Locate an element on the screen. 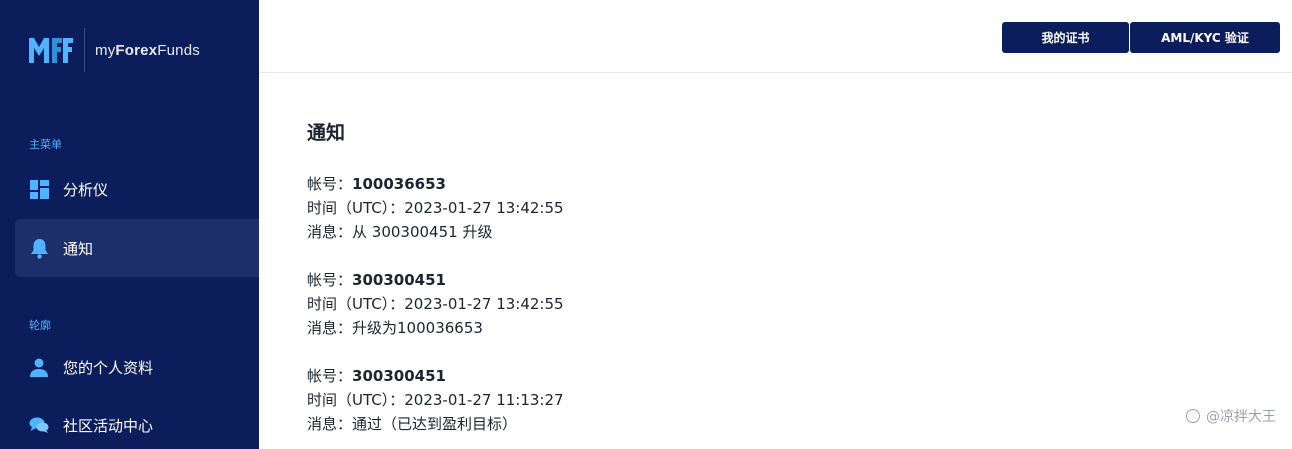 This screenshot has width=1292, height=449. message-text: 从 300300451 升级 is located at coordinates (422, 232).